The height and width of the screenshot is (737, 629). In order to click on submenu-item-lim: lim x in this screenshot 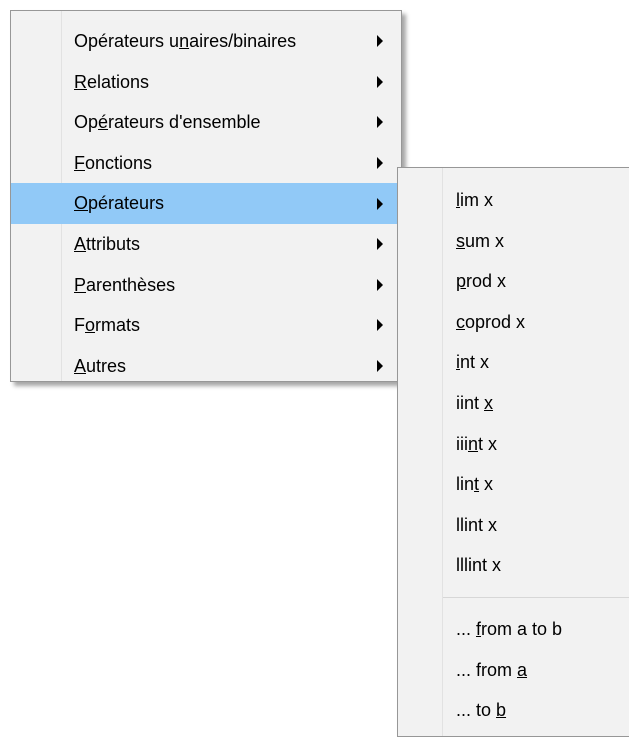, I will do `click(513, 200)`.